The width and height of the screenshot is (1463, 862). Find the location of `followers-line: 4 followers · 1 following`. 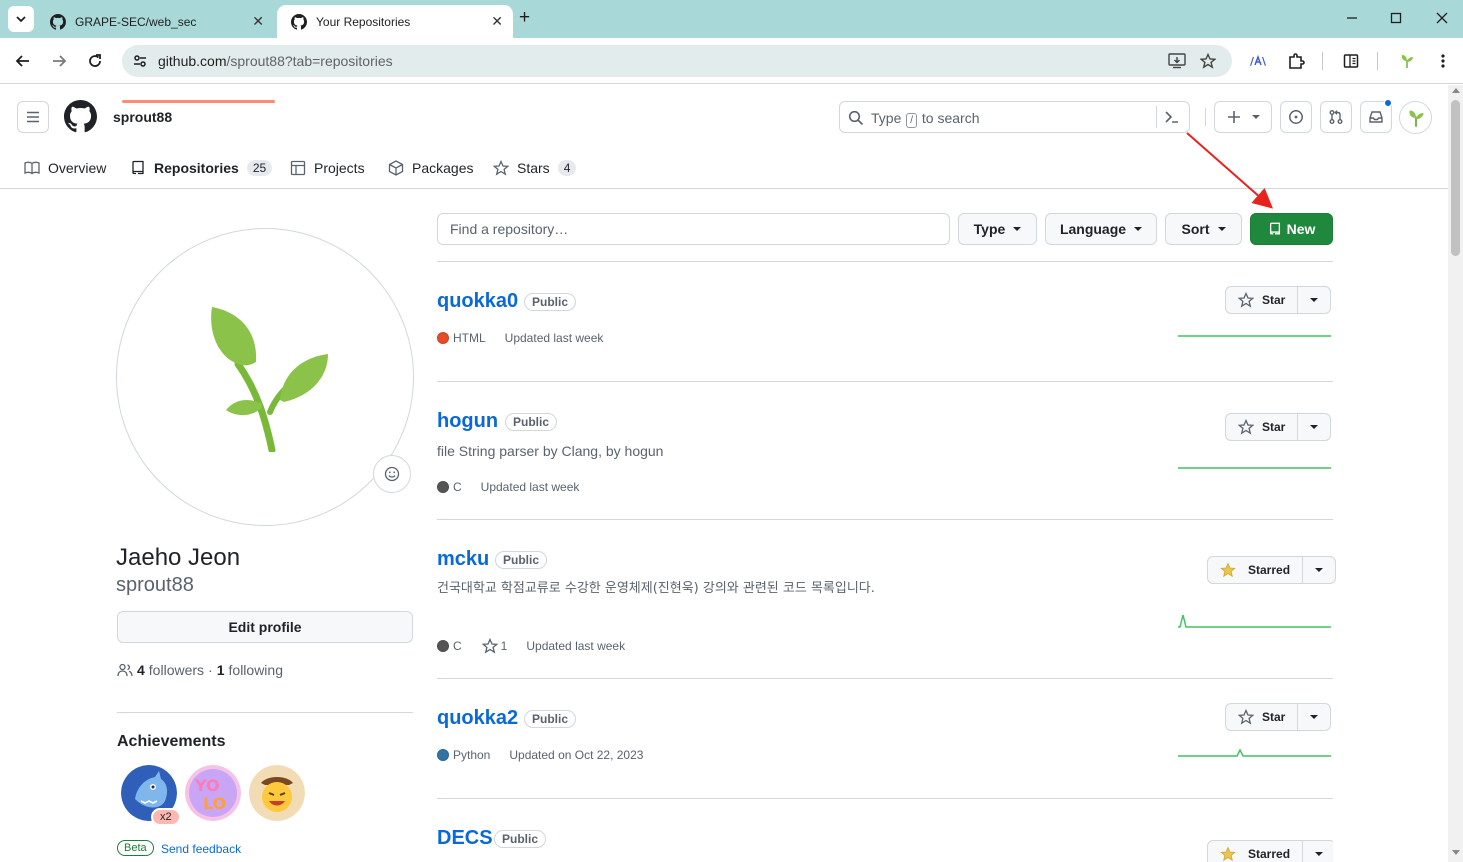

followers-line: 4 followers · 1 following is located at coordinates (200, 670).